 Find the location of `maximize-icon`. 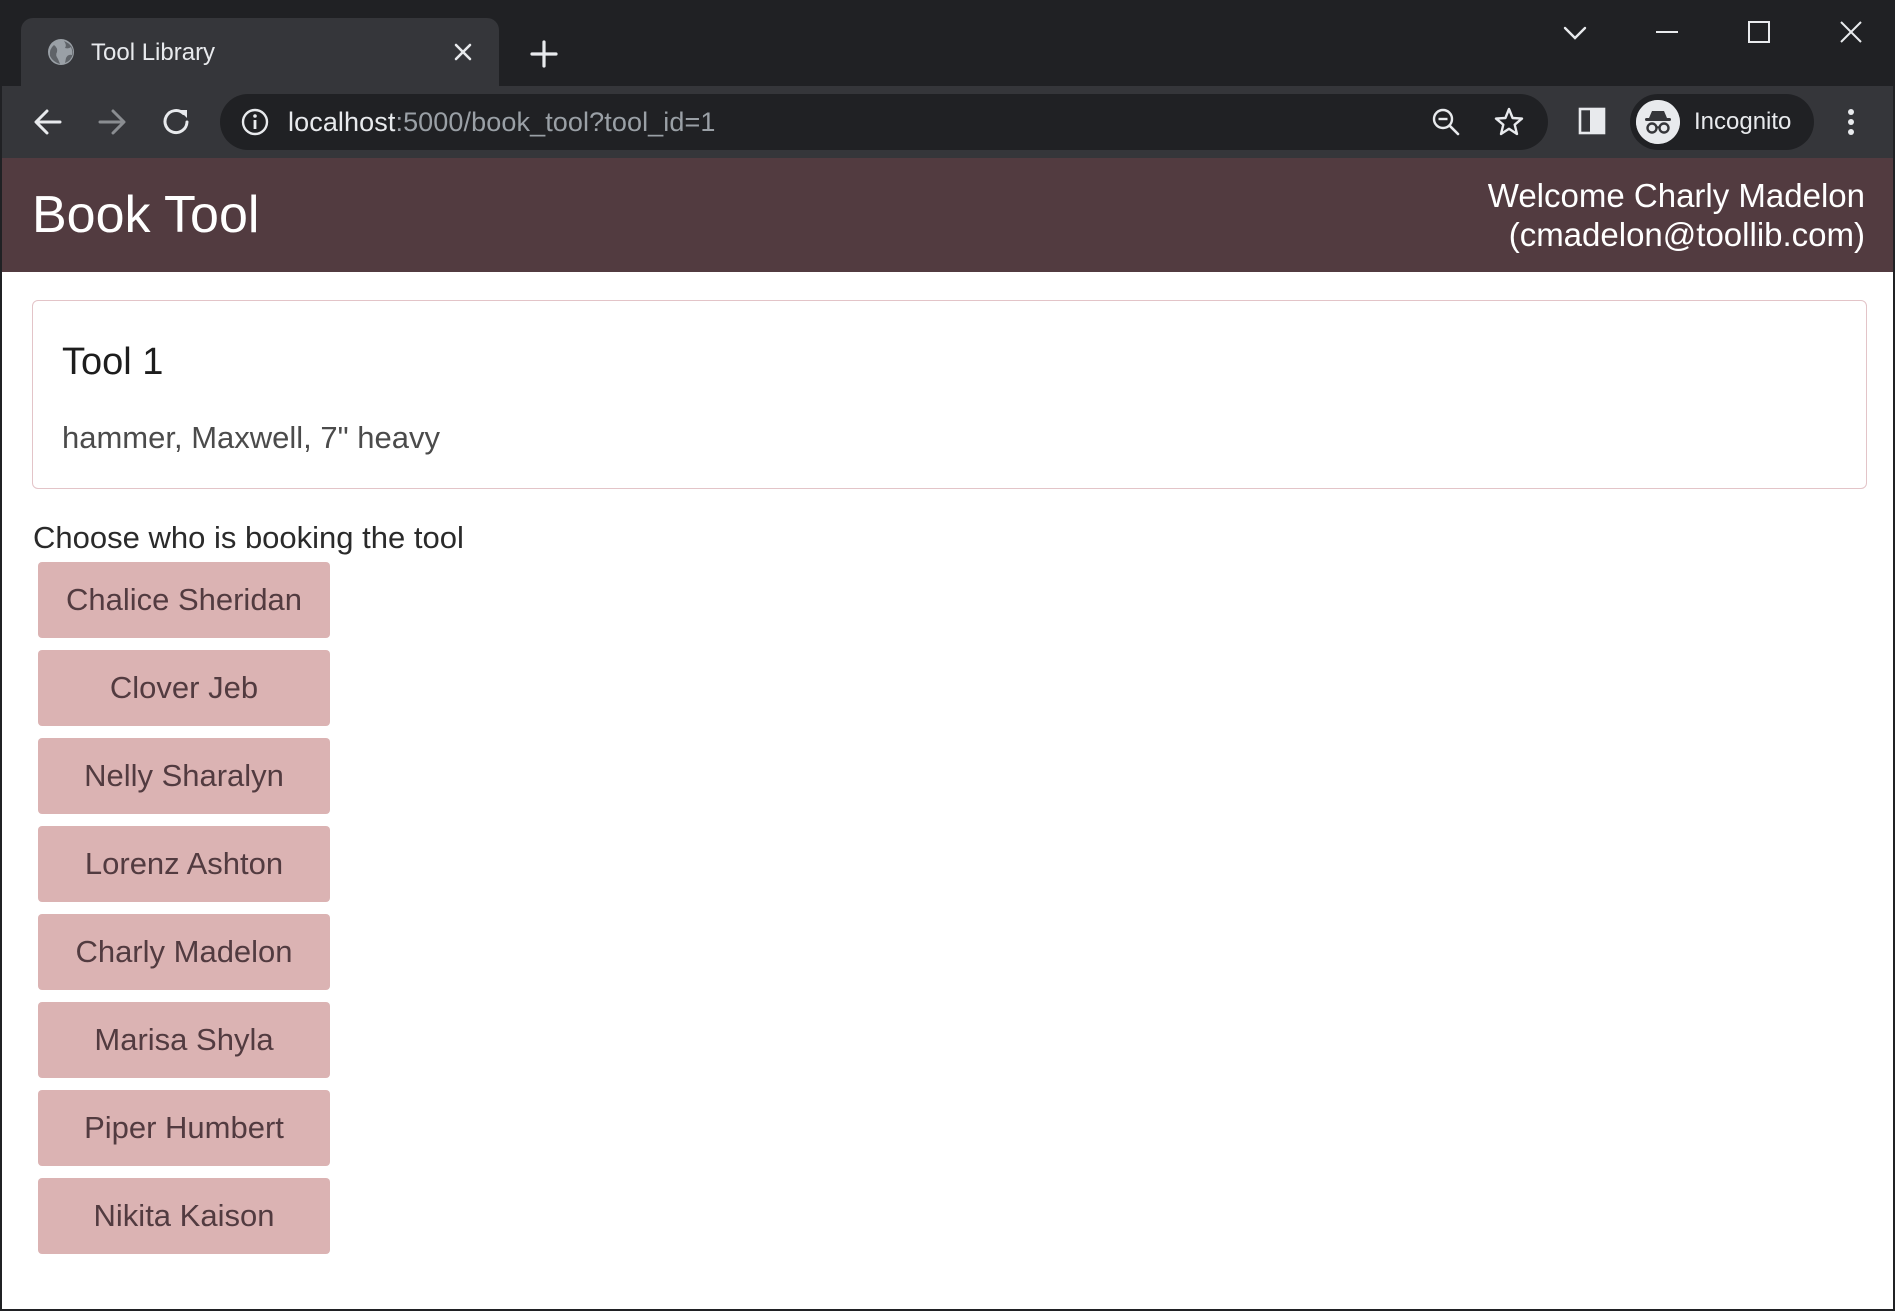

maximize-icon is located at coordinates (1759, 32).